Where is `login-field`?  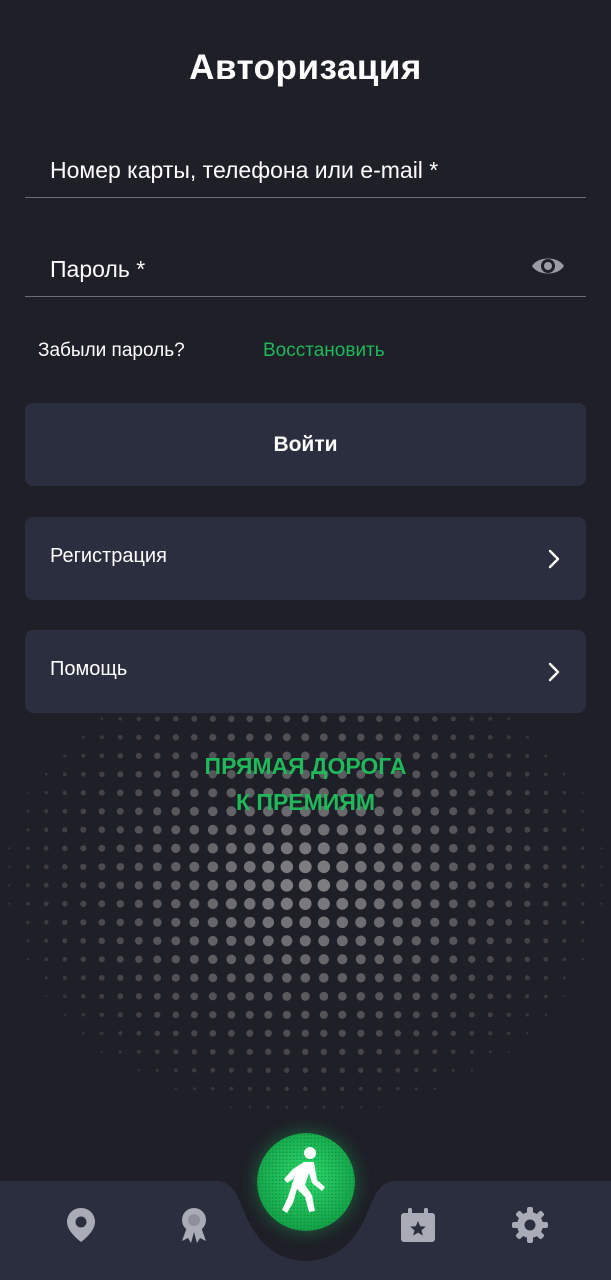
login-field is located at coordinates (305, 166).